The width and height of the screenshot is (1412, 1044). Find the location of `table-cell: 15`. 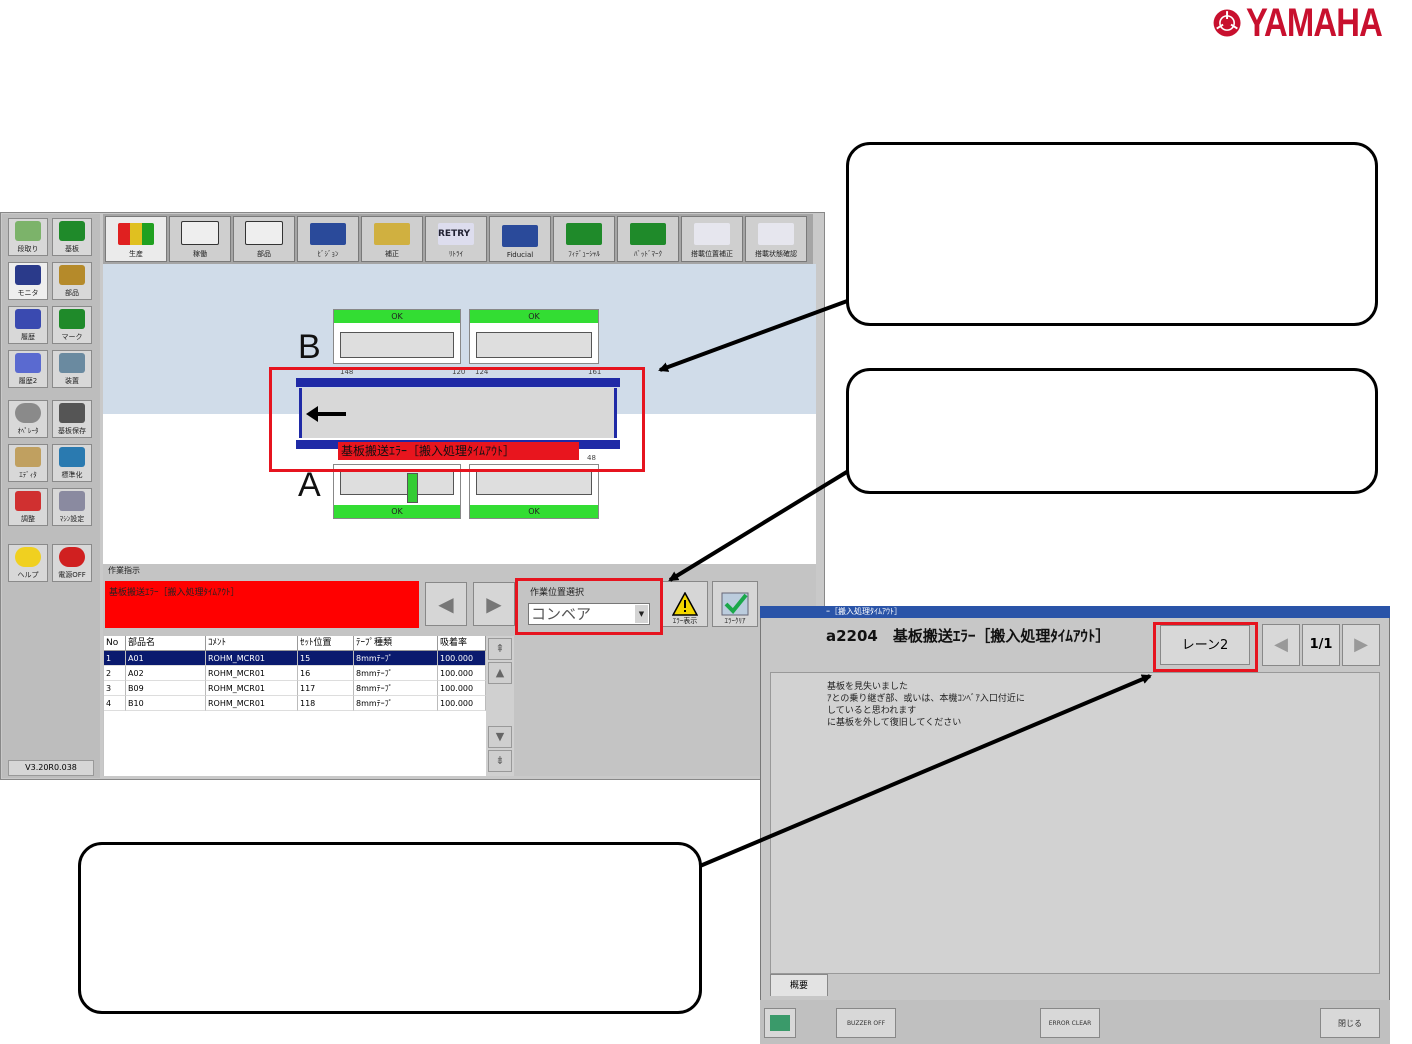

table-cell: 15 is located at coordinates (326, 658).